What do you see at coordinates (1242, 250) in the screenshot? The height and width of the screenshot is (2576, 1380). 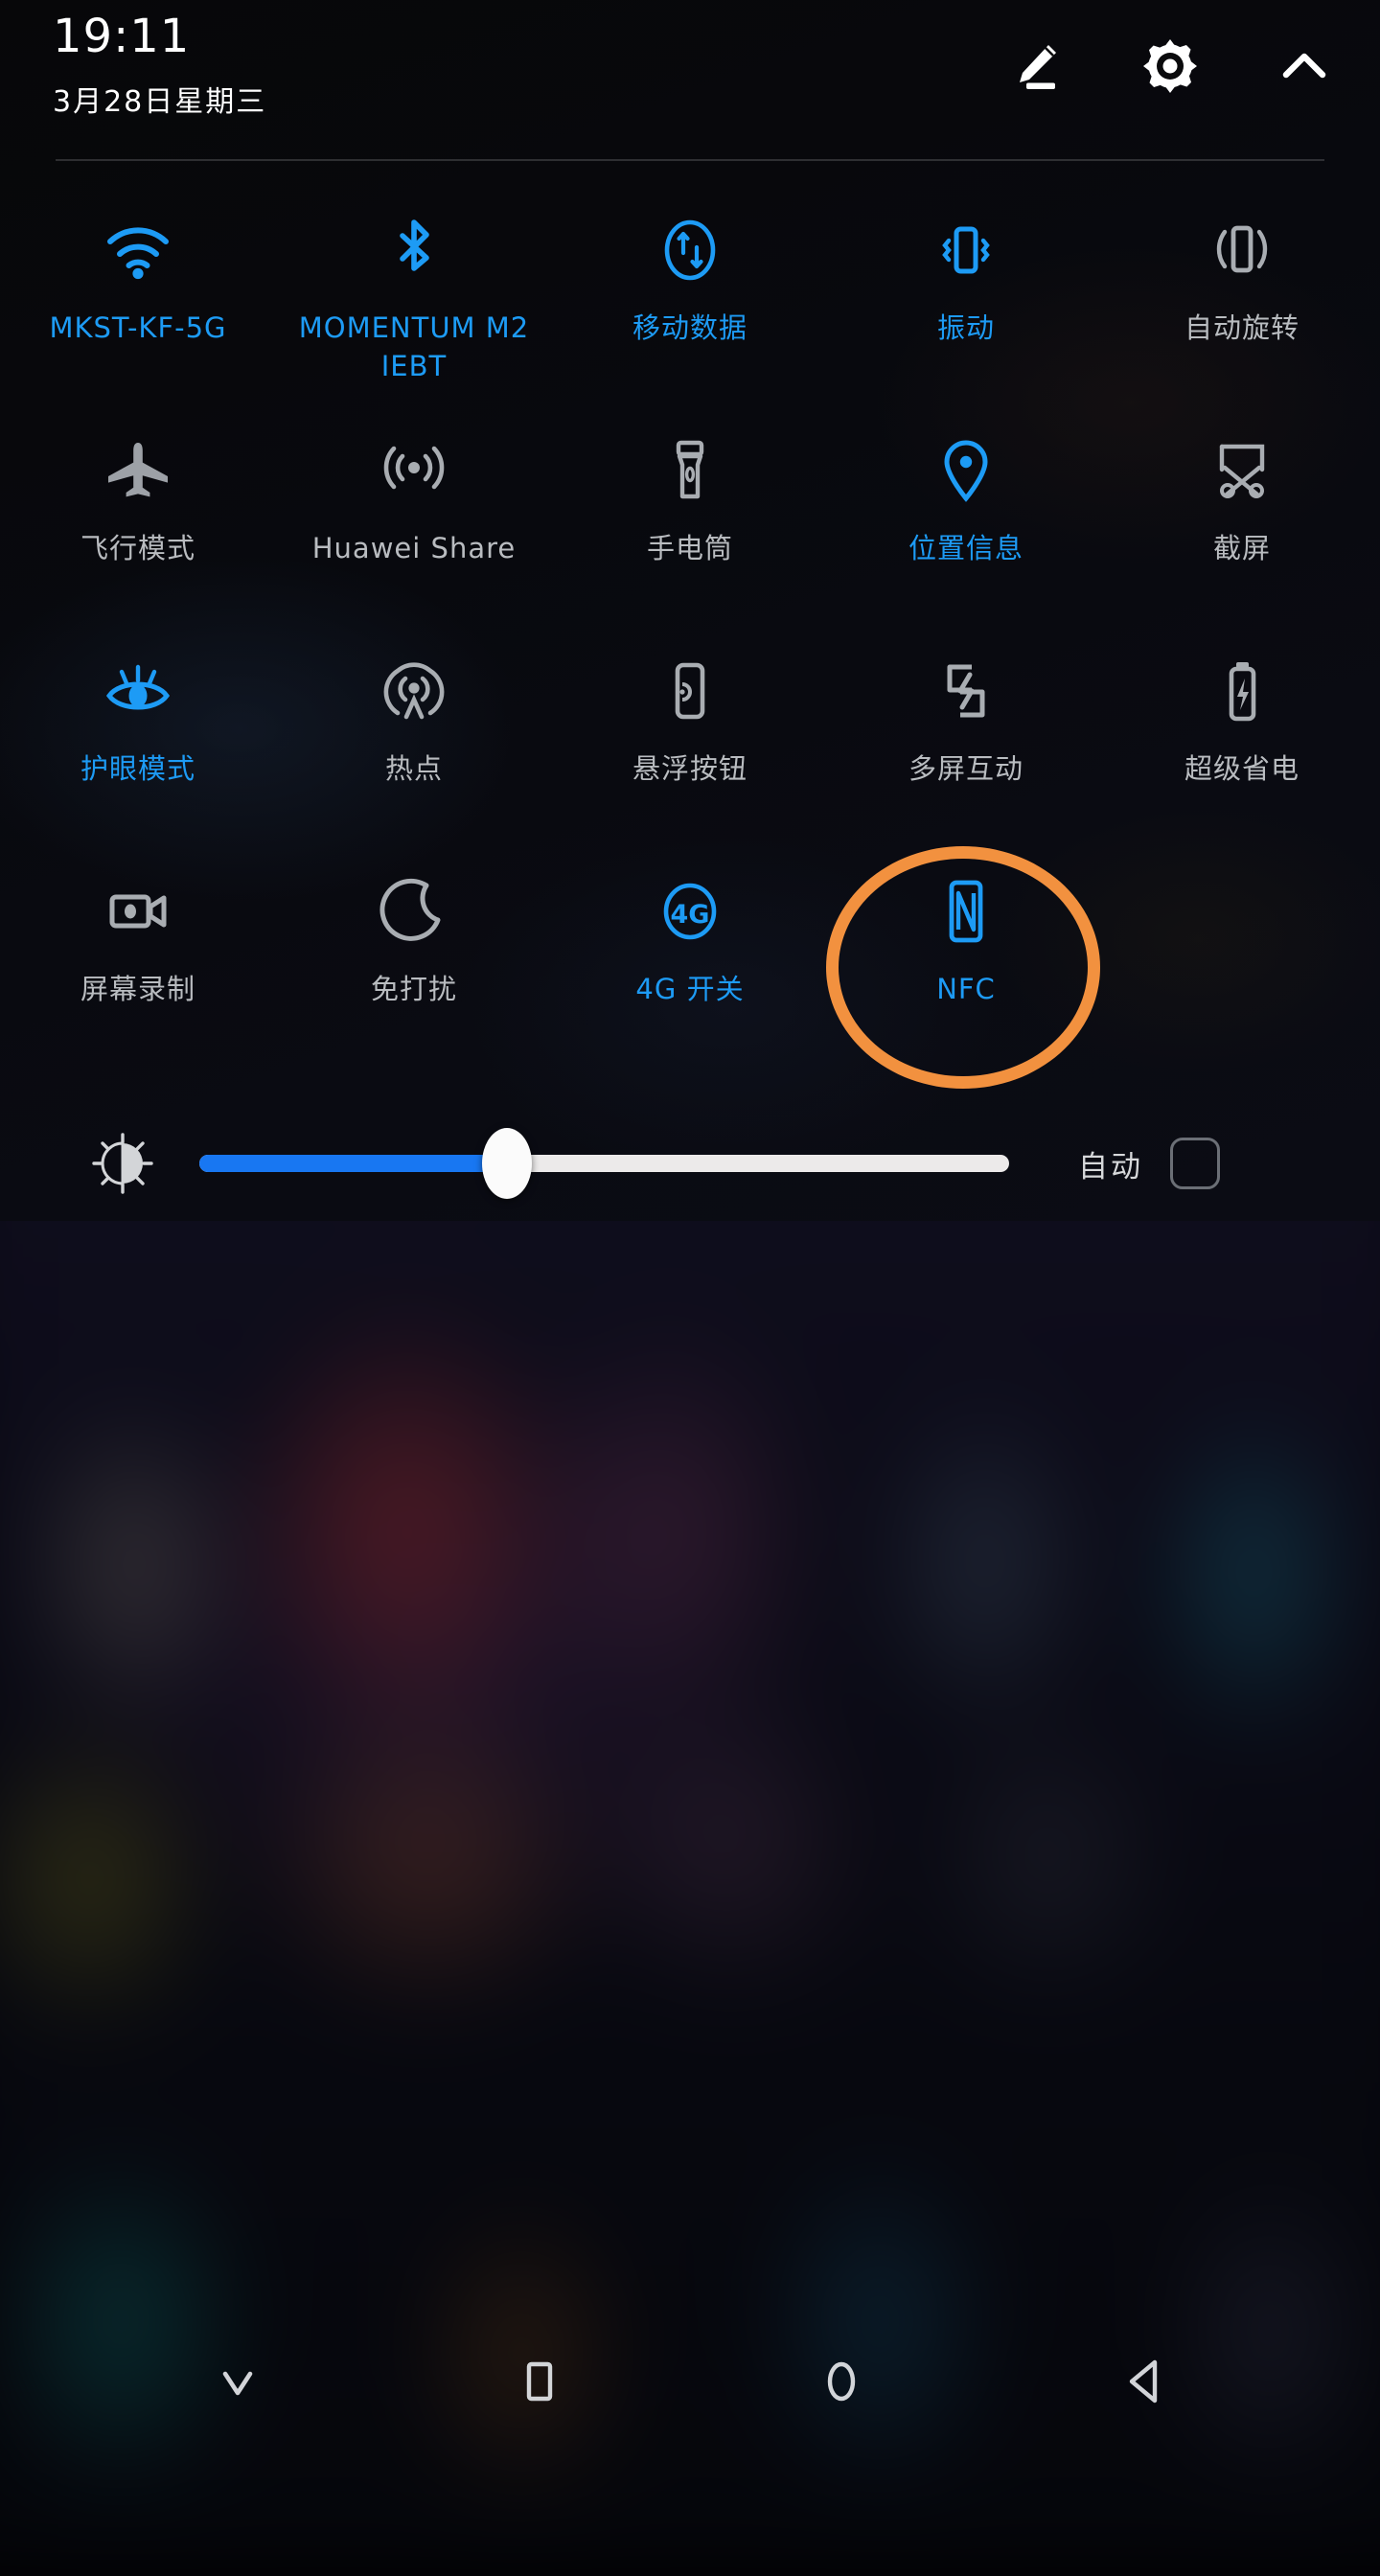 I see `auto-rotate-icon` at bounding box center [1242, 250].